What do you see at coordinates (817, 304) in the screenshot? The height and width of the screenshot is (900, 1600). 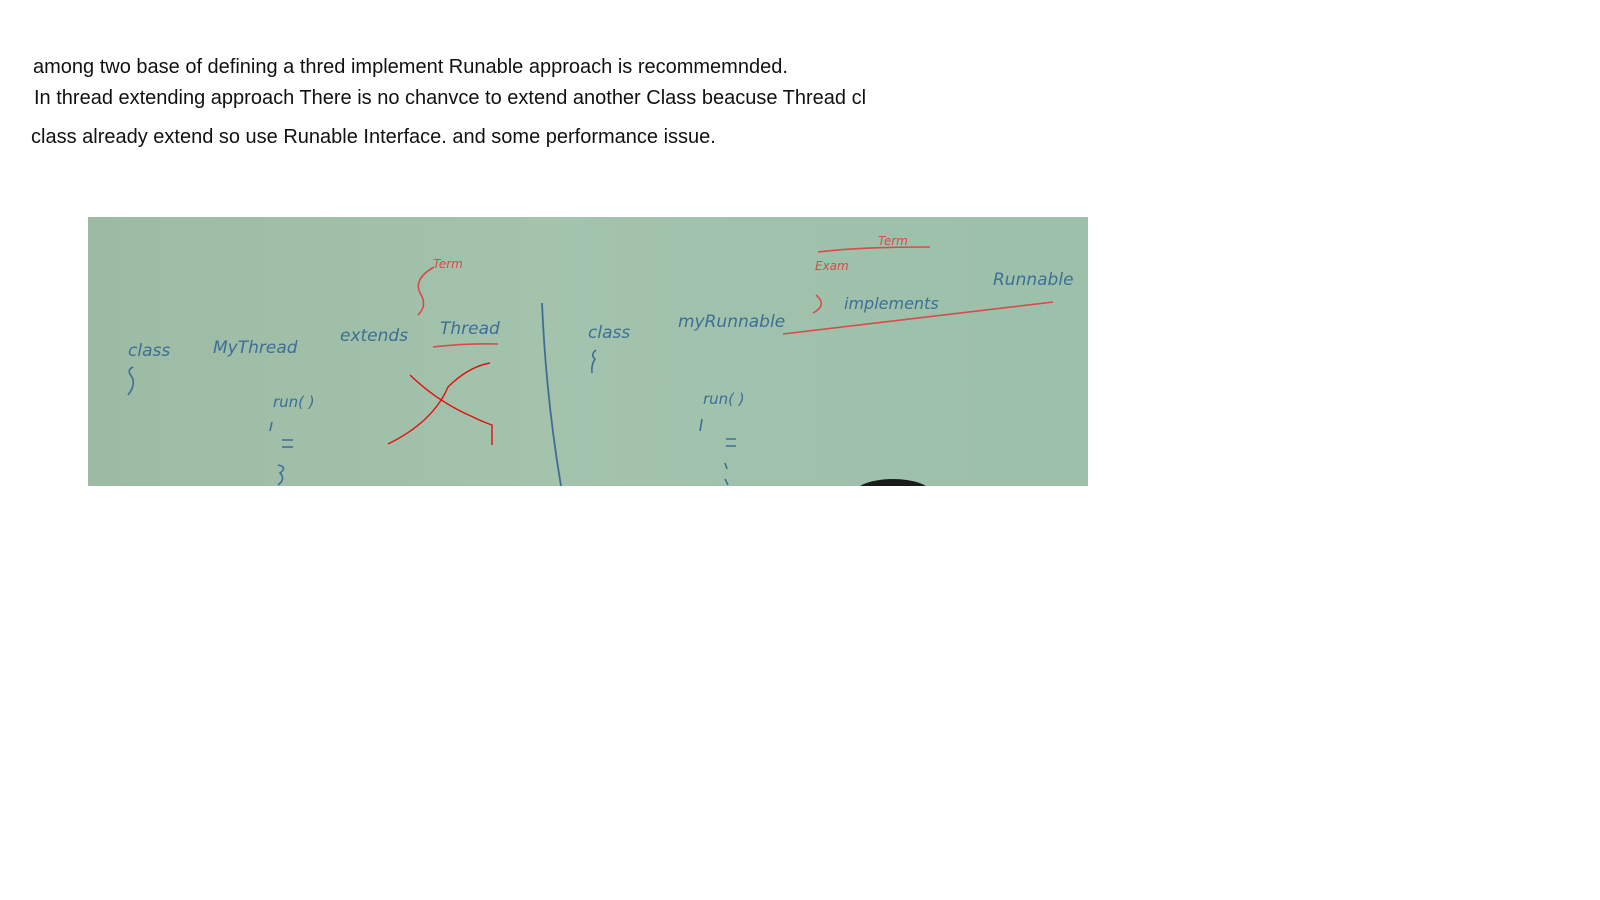 I see `right-bracket` at bounding box center [817, 304].